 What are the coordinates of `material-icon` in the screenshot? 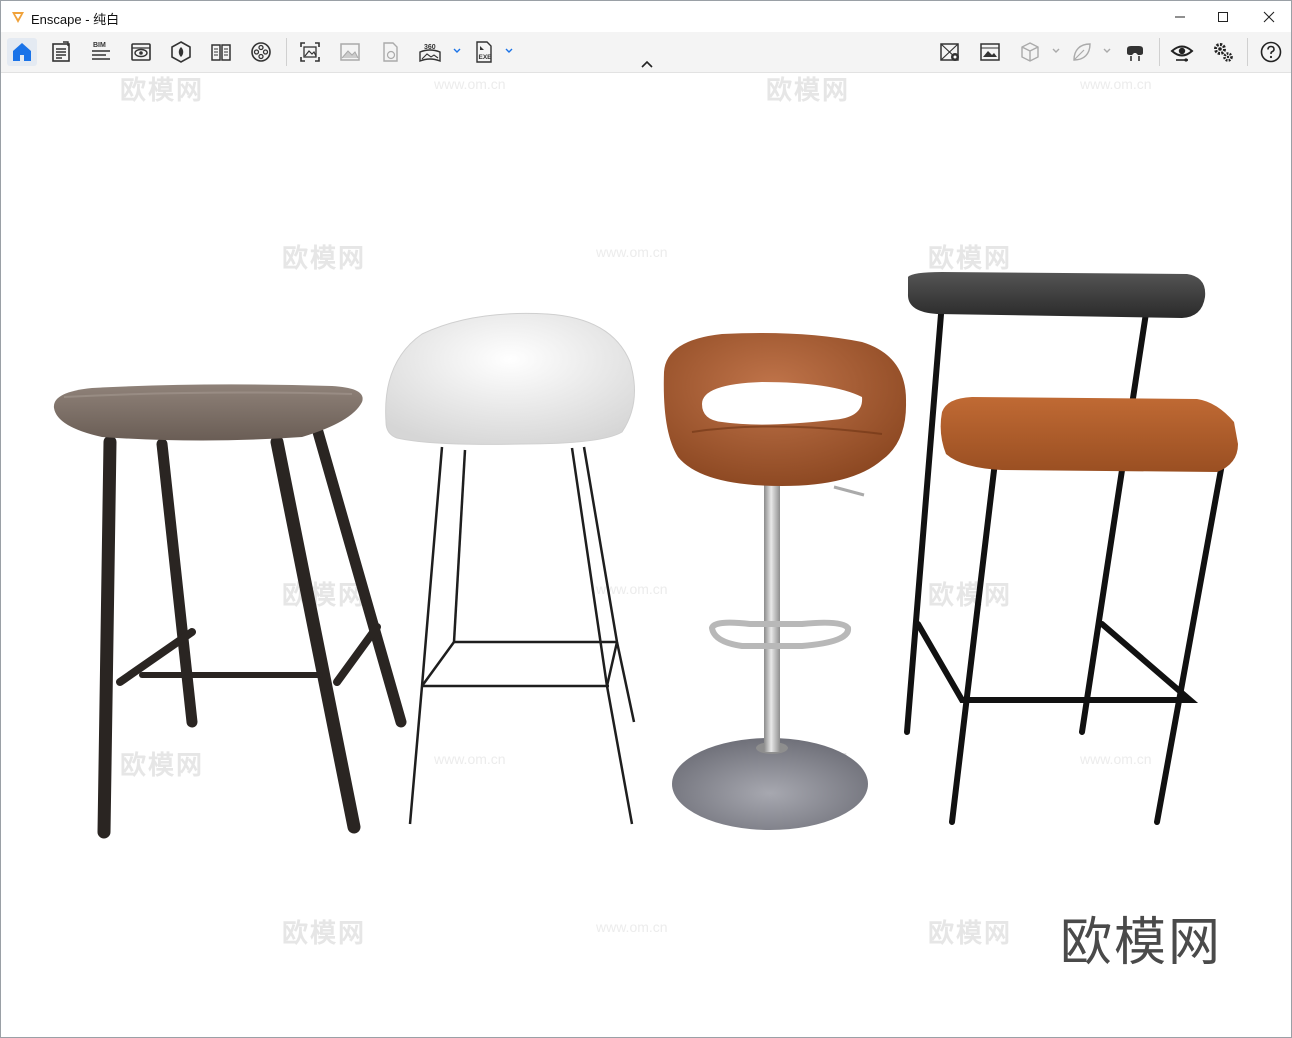 It's located at (1082, 52).